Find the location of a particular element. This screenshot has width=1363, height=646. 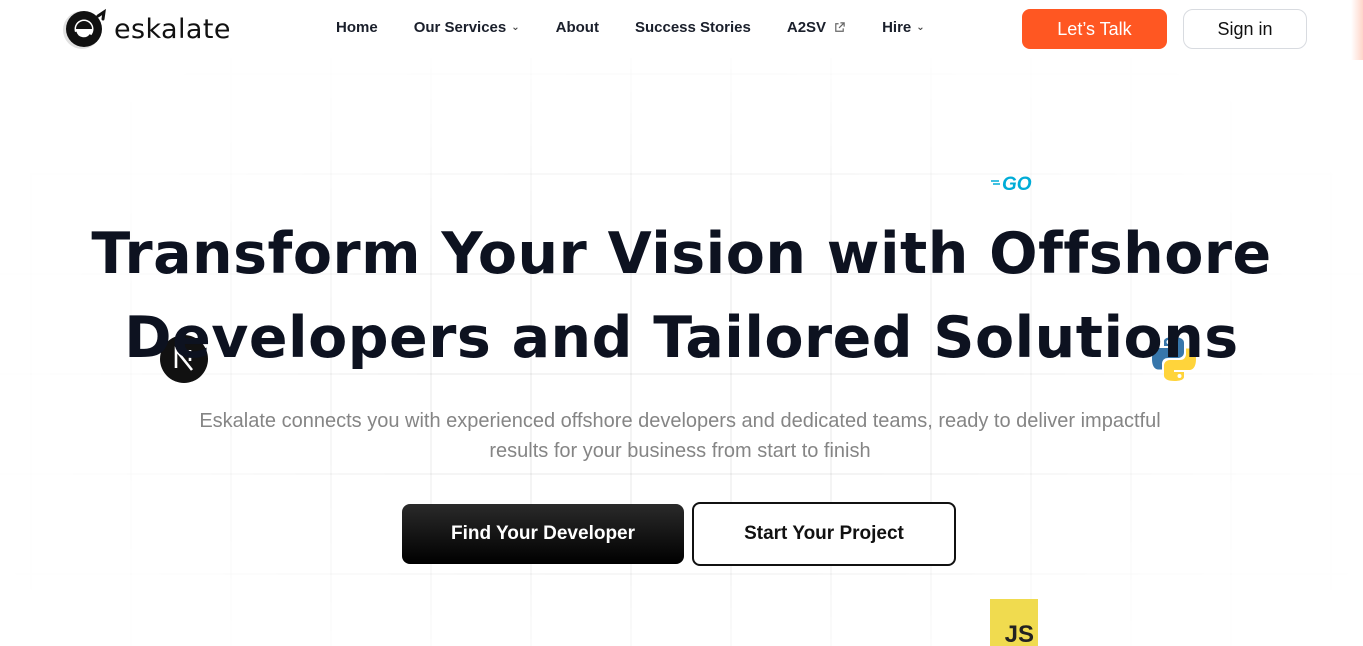

logo: eskalate is located at coordinates (145, 29).